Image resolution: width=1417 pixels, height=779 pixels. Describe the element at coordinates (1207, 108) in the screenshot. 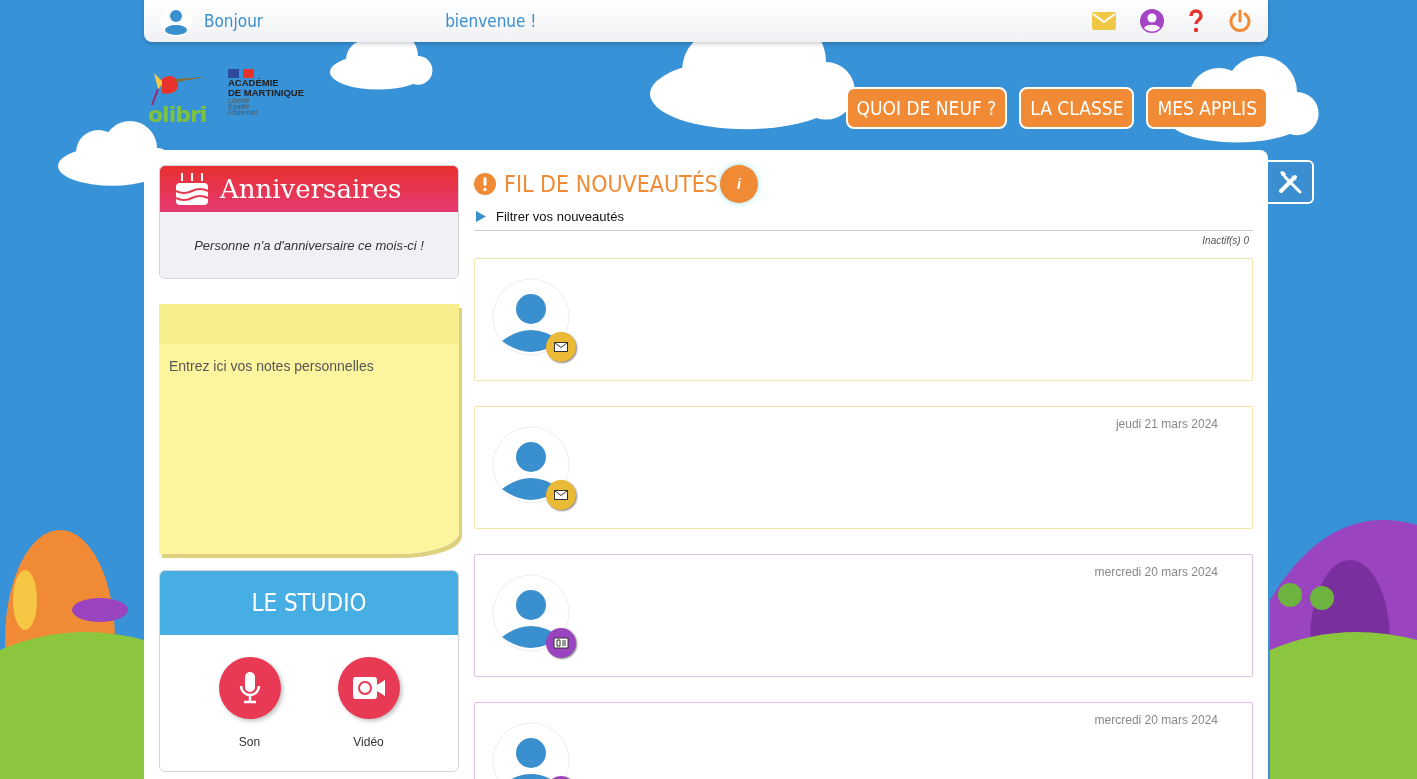

I see `nav-button: MES APPLIS` at that location.